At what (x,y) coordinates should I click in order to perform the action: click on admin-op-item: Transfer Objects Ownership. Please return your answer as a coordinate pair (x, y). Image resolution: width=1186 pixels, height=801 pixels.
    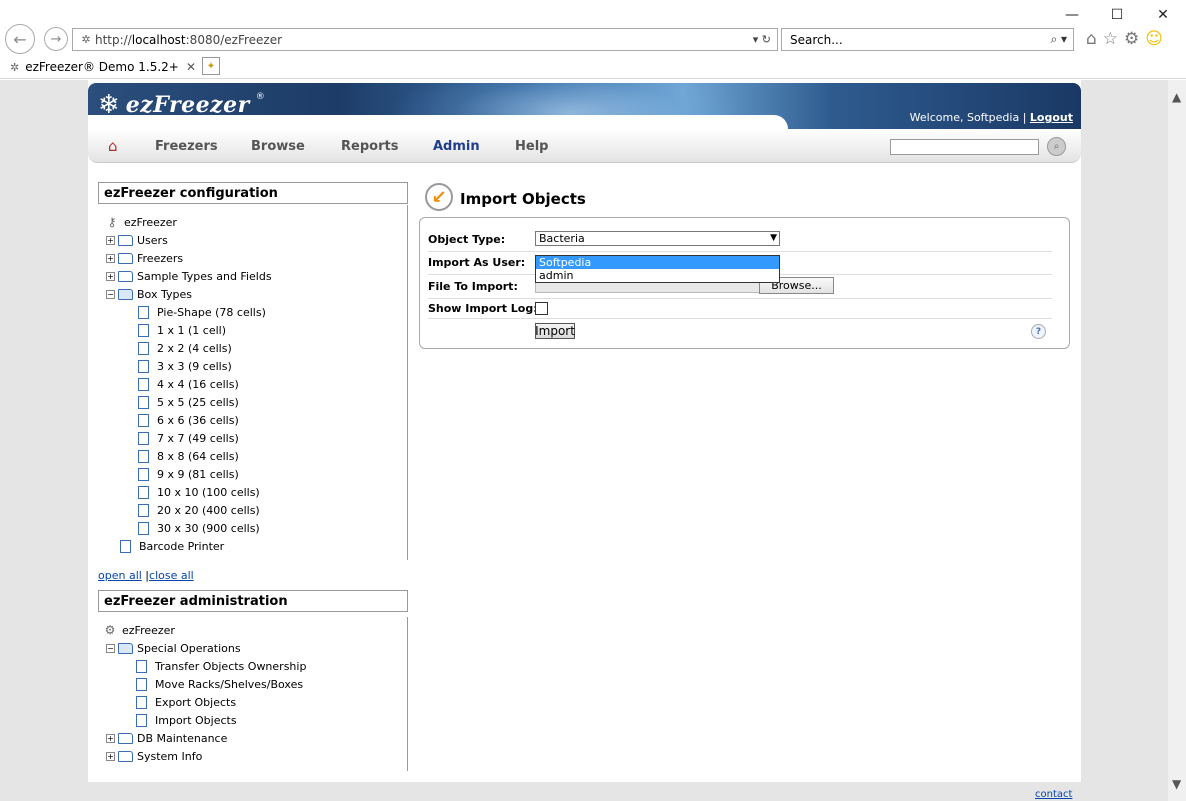
    Looking at the image, I should click on (221, 666).